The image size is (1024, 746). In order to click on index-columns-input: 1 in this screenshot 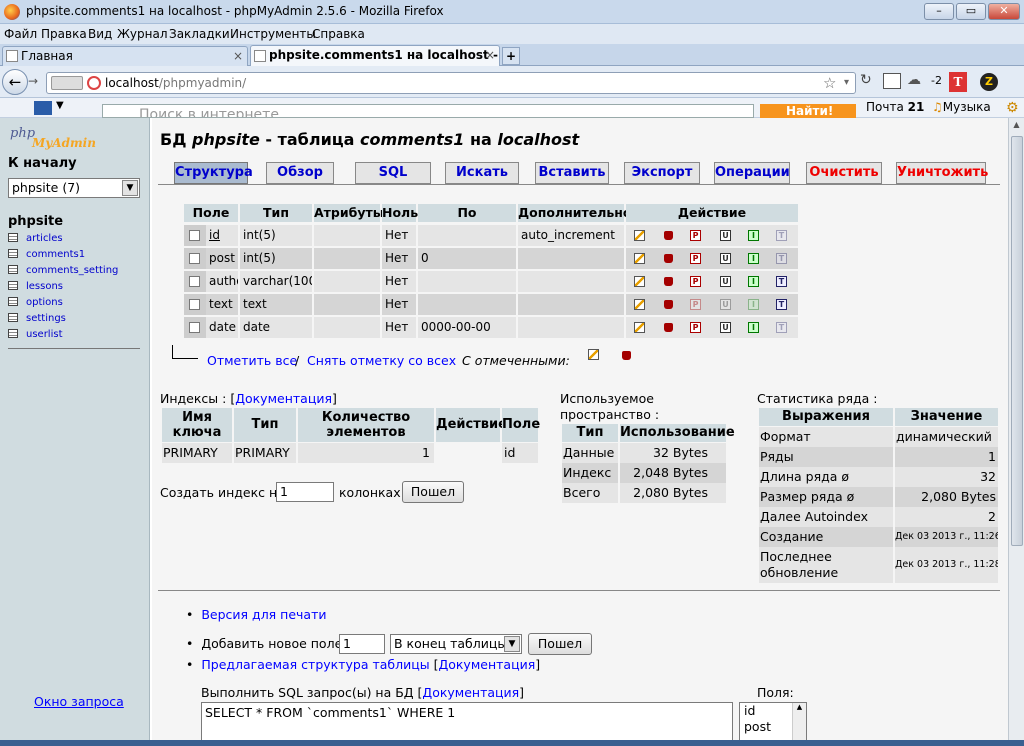, I will do `click(305, 492)`.